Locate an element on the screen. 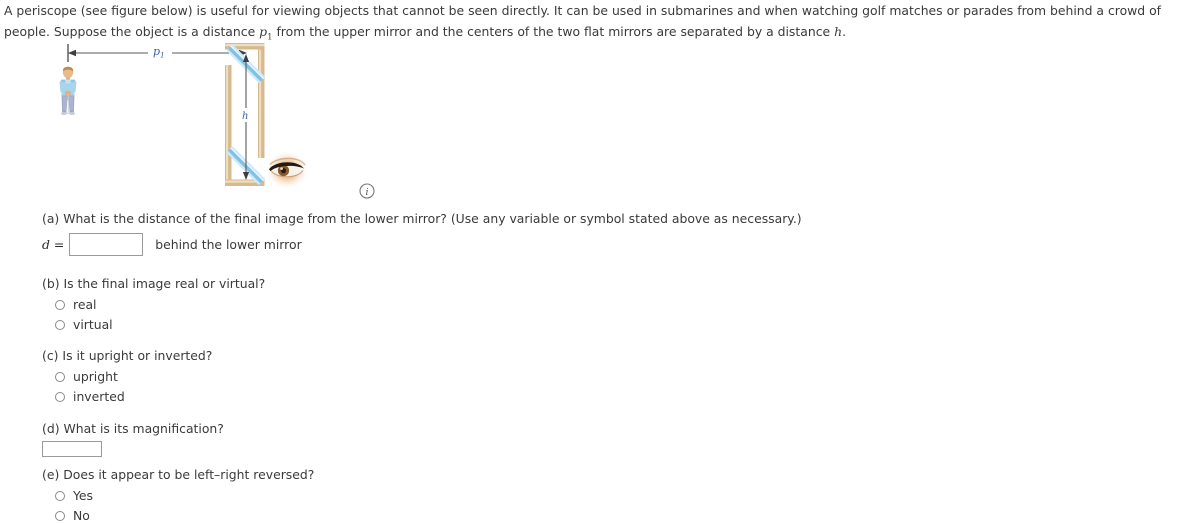 This screenshot has height=523, width=1200. radio-option-upright: upright is located at coordinates (133, 376).